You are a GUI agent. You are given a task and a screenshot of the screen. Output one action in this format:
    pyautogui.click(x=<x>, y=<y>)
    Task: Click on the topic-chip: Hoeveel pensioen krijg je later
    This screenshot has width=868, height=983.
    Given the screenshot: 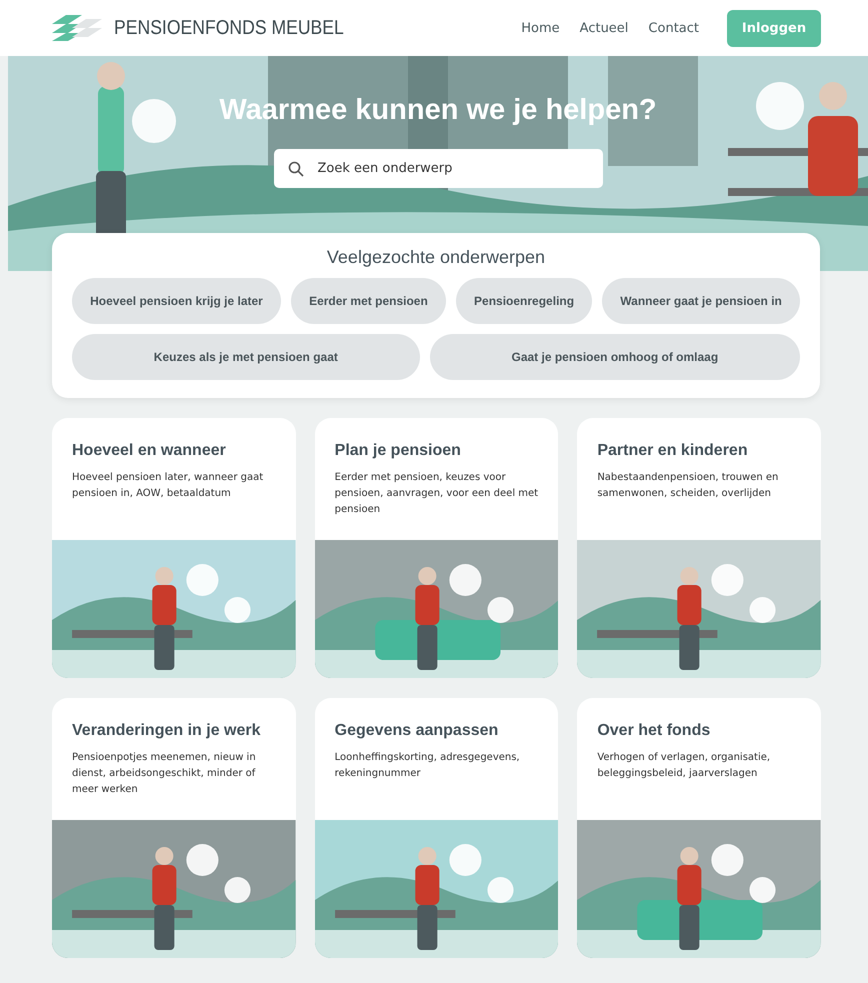 What is the action you would take?
    pyautogui.click(x=176, y=301)
    